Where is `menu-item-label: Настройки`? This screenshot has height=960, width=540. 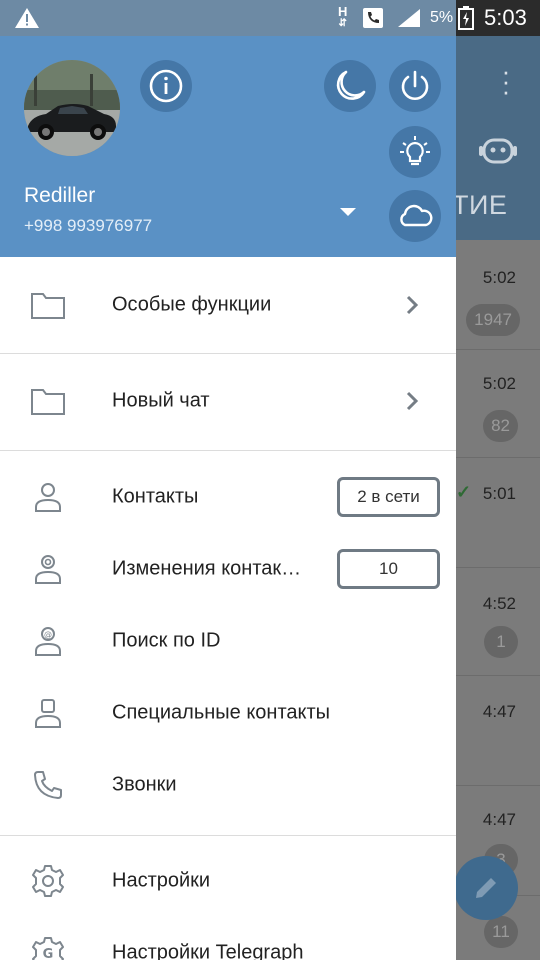
menu-item-label: Настройки is located at coordinates (161, 880).